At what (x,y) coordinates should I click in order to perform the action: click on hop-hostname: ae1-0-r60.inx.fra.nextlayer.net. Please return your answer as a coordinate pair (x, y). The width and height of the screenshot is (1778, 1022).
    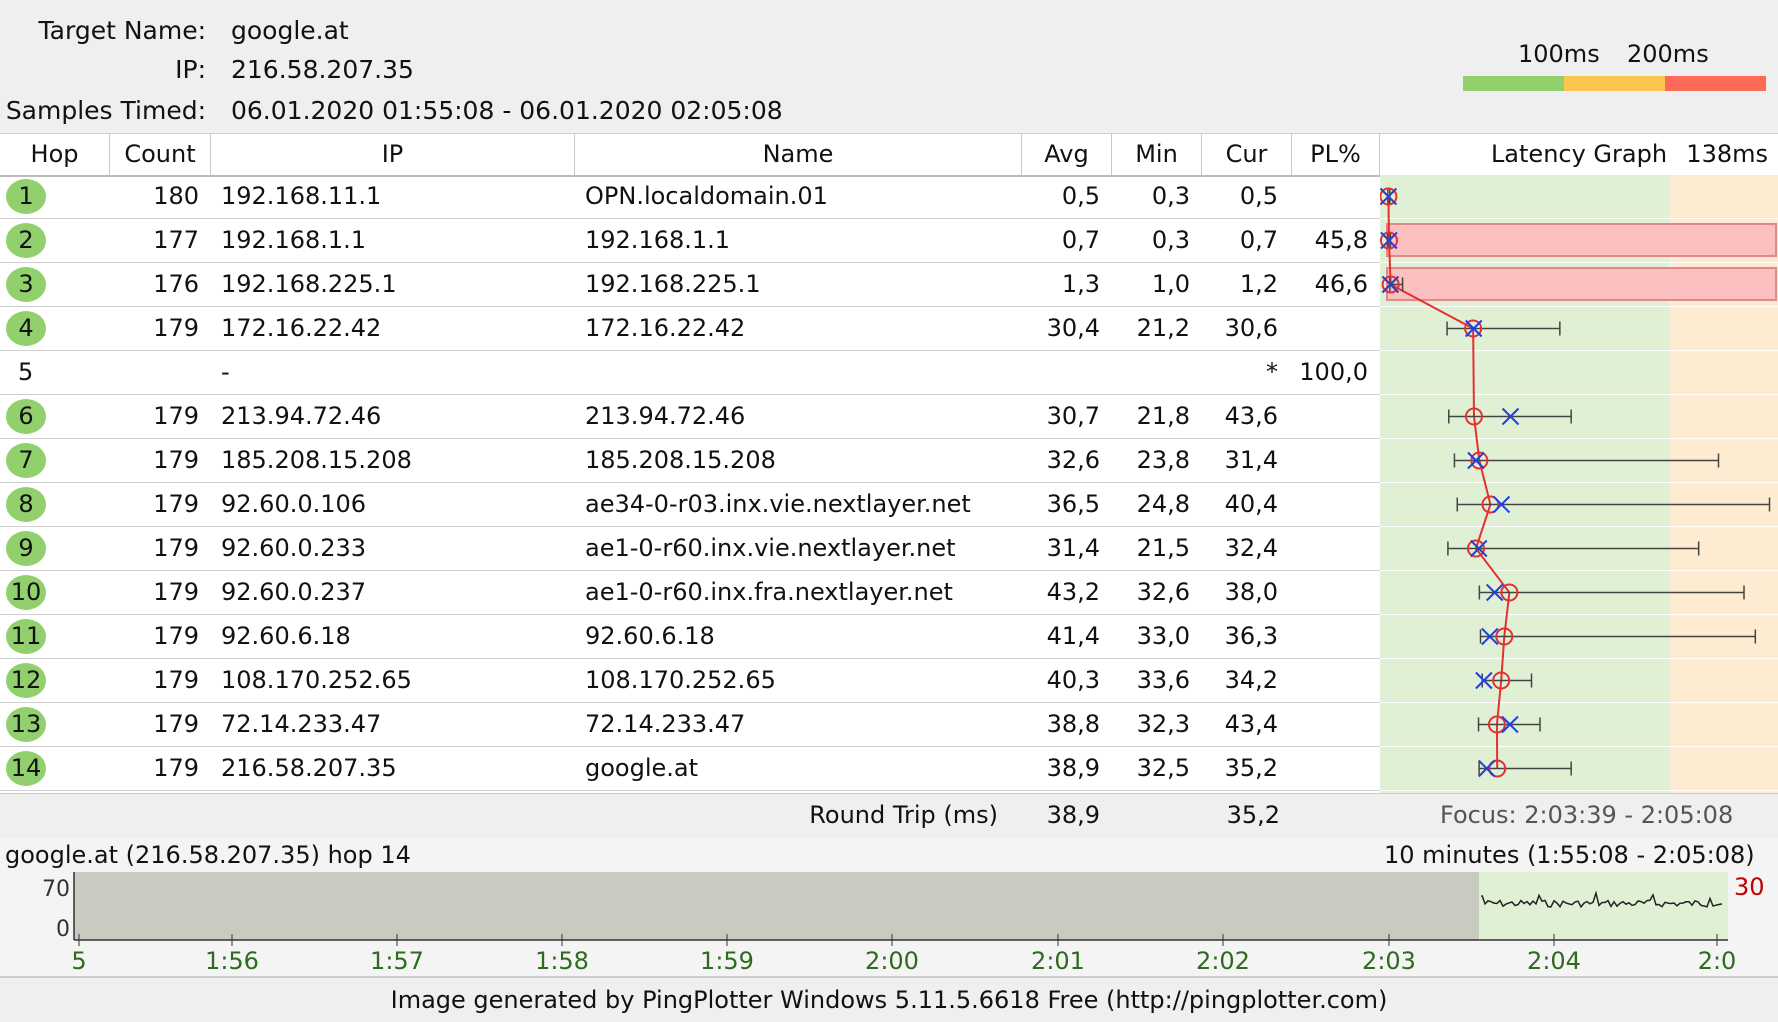
    Looking at the image, I should click on (769, 592).